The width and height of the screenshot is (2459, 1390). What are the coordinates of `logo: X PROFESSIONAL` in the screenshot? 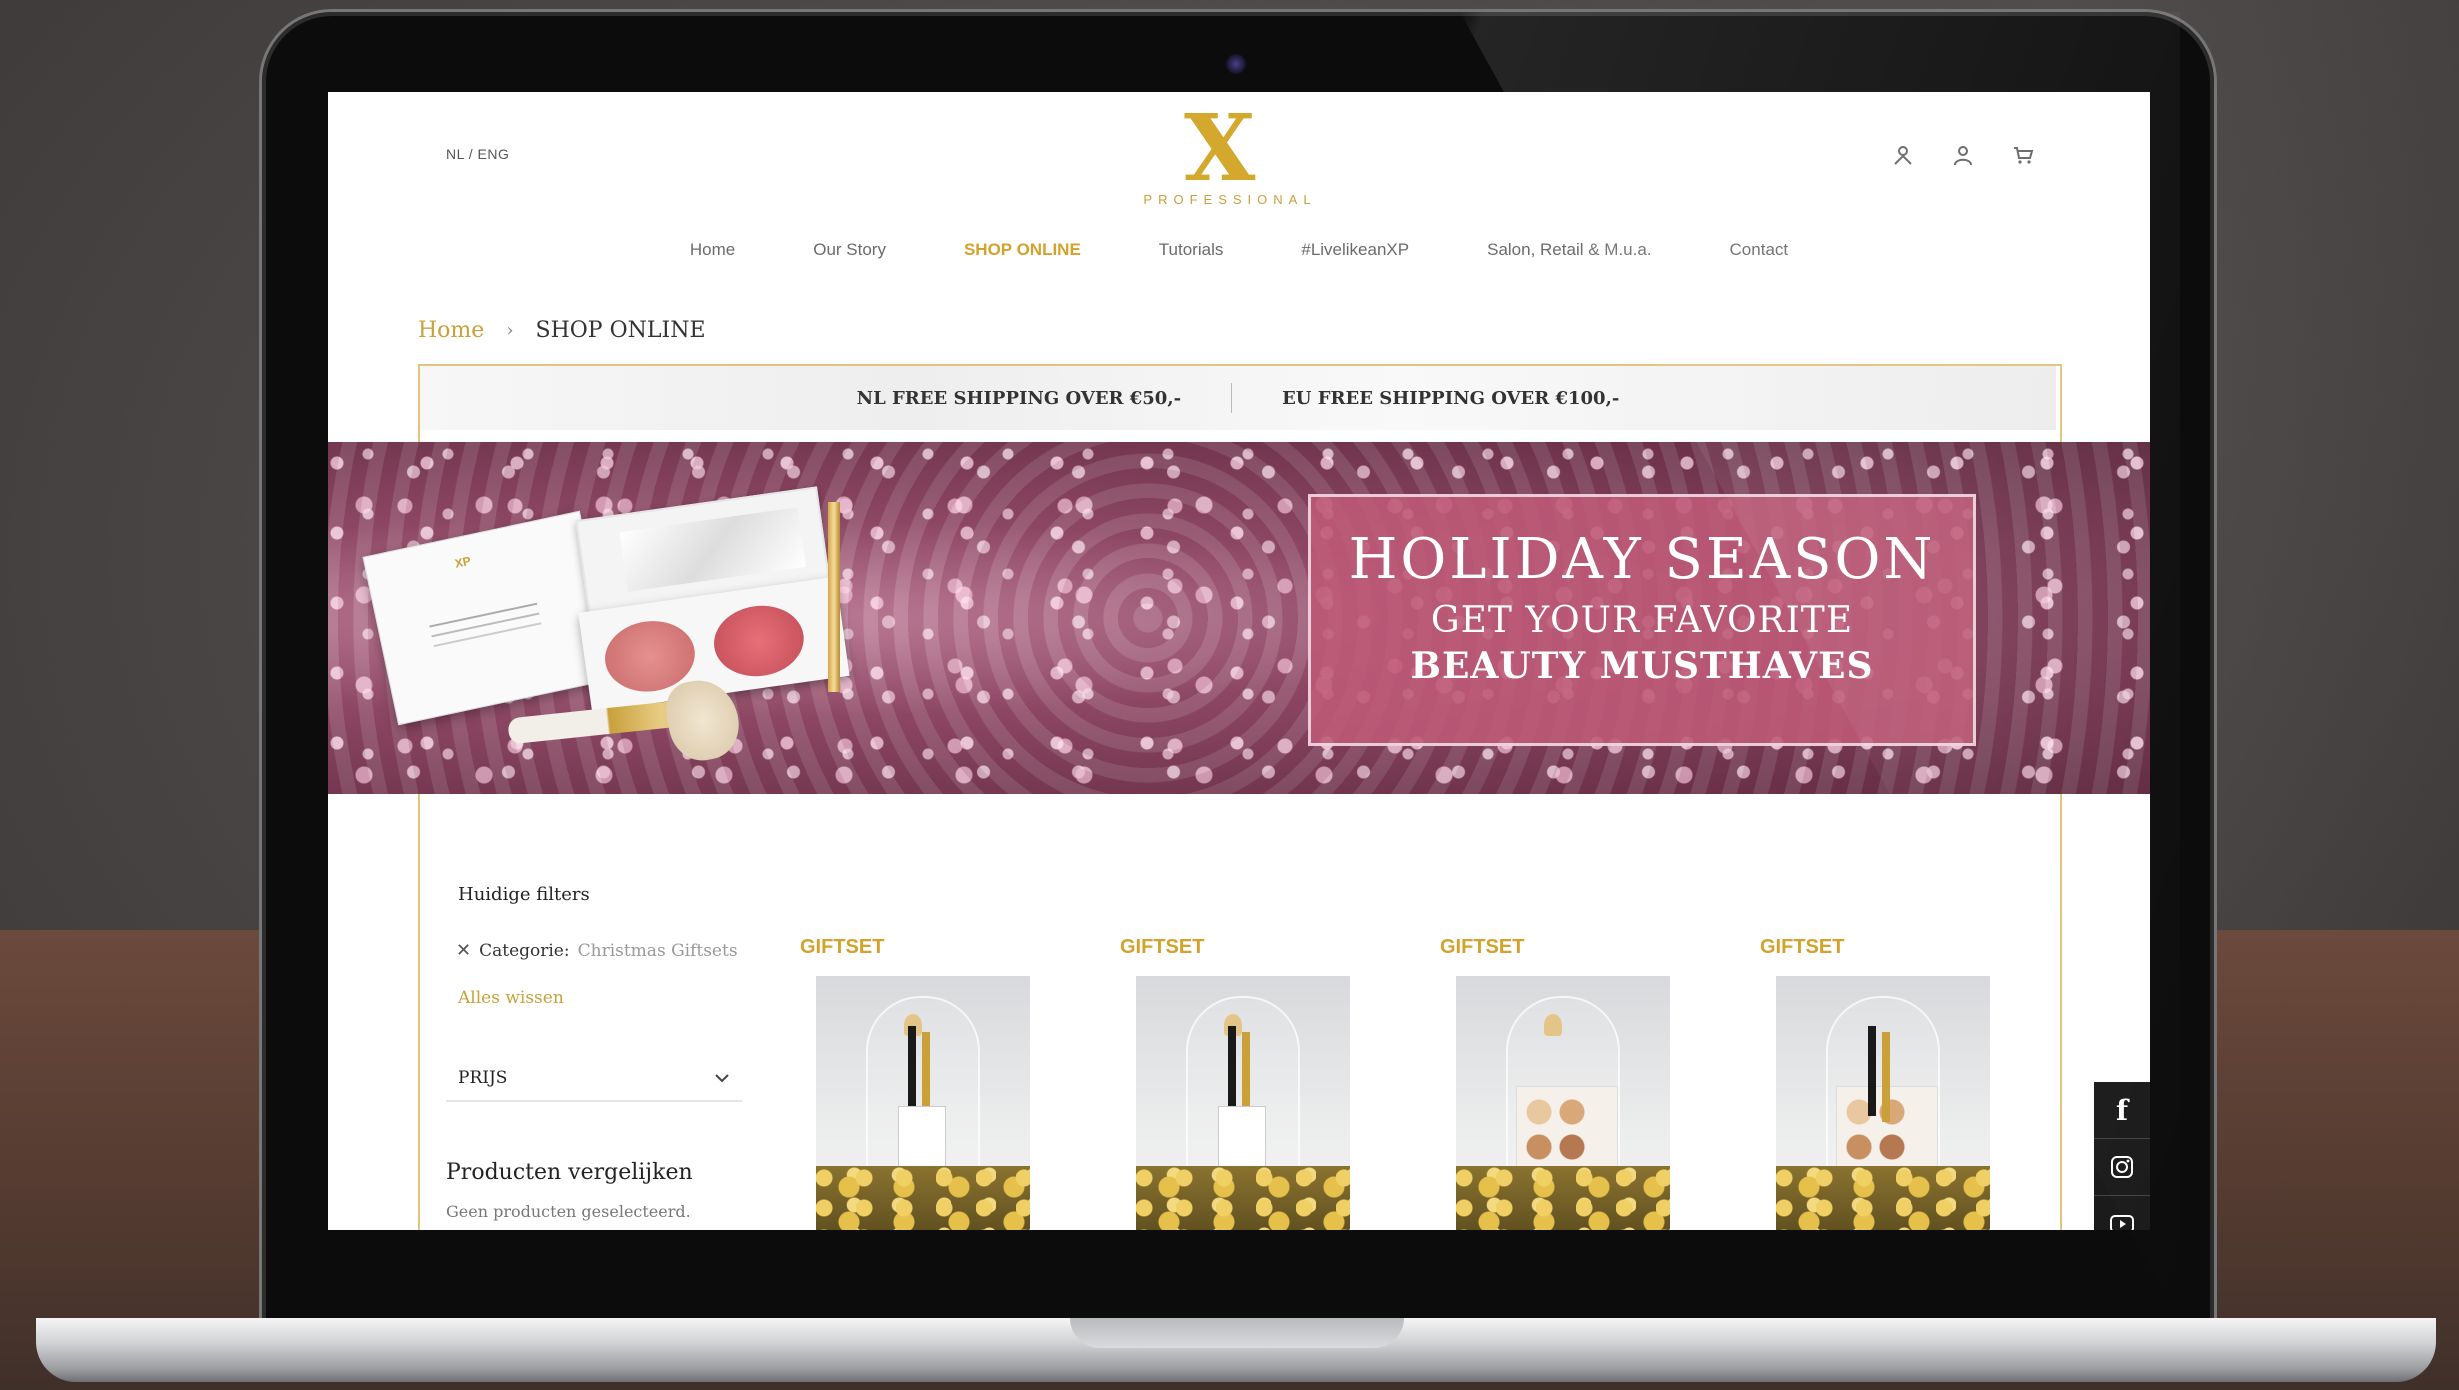 It's located at (1230, 162).